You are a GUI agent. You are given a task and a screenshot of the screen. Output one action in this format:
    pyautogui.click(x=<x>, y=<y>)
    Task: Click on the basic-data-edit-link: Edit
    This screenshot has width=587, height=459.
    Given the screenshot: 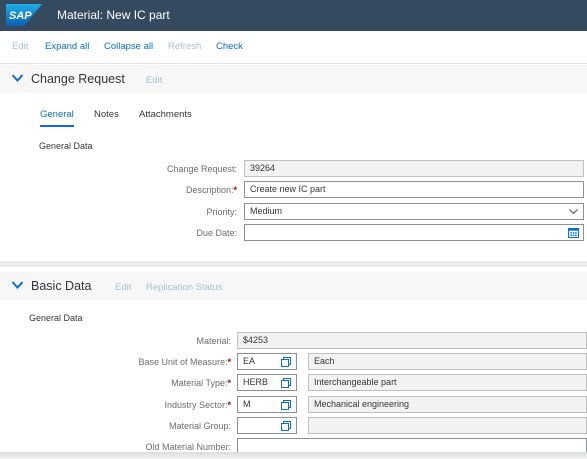 What is the action you would take?
    pyautogui.click(x=123, y=287)
    